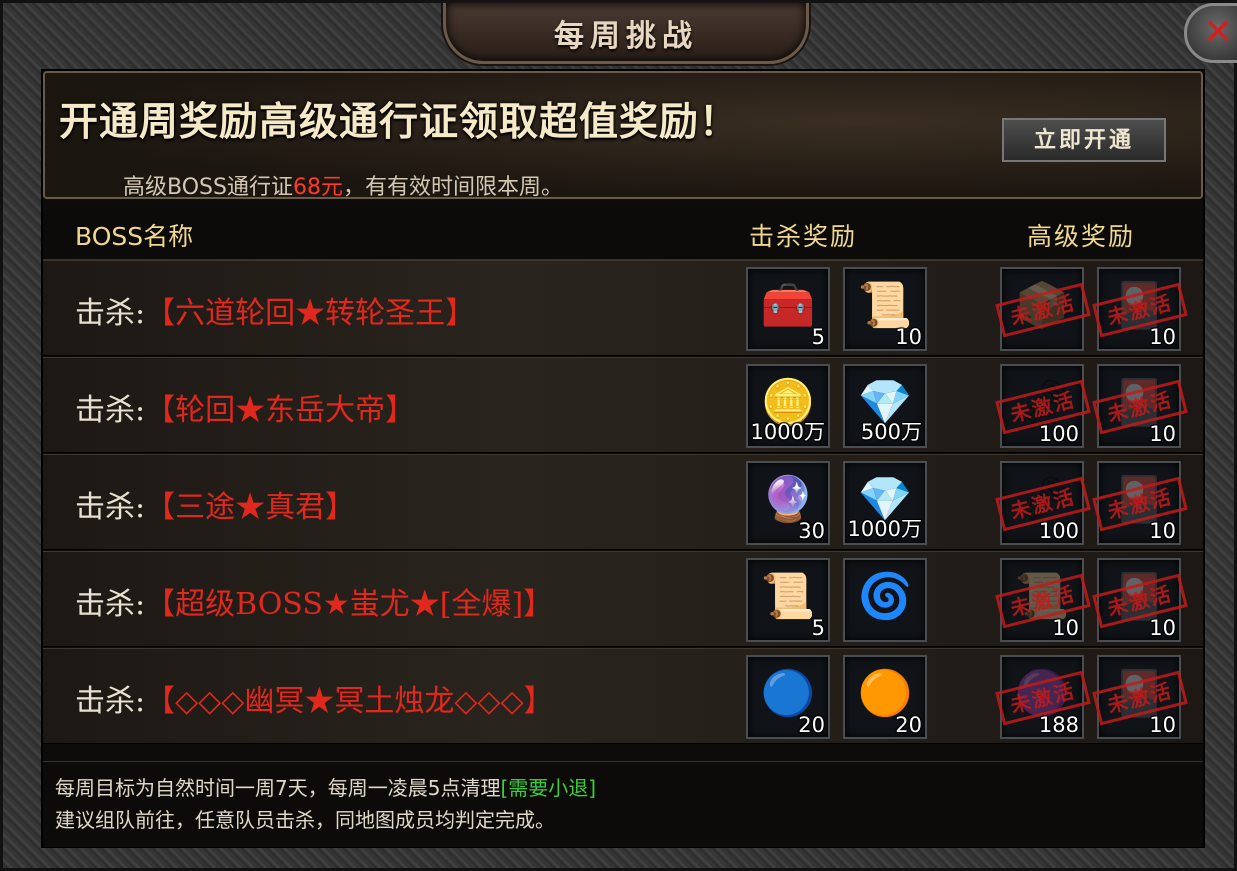 Image resolution: width=1237 pixels, height=871 pixels. I want to click on rules-line-1-text: 每周目标为自然时间一周7天，每周一凌晨5点清理, so click(278, 788).